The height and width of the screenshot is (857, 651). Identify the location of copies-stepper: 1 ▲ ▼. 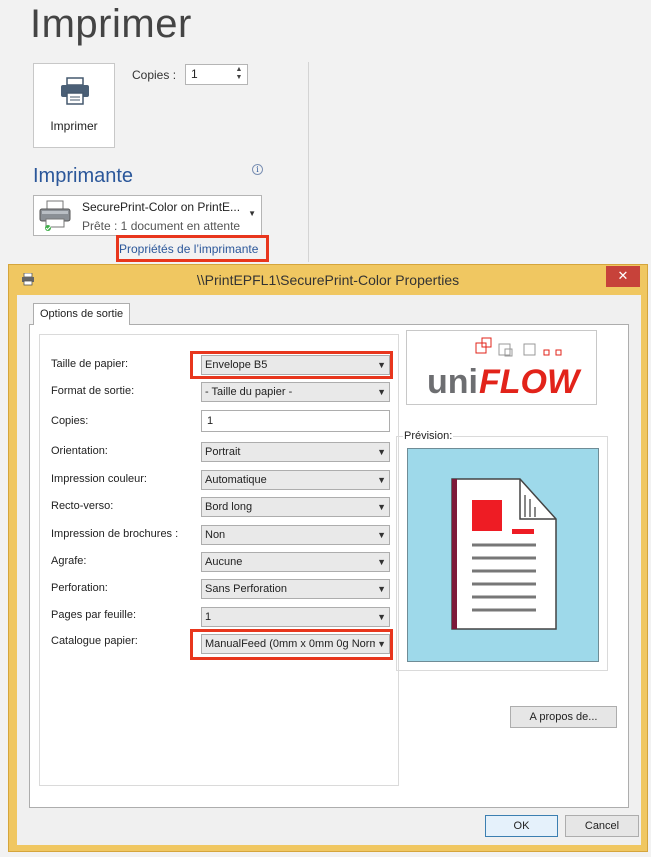
(216, 74).